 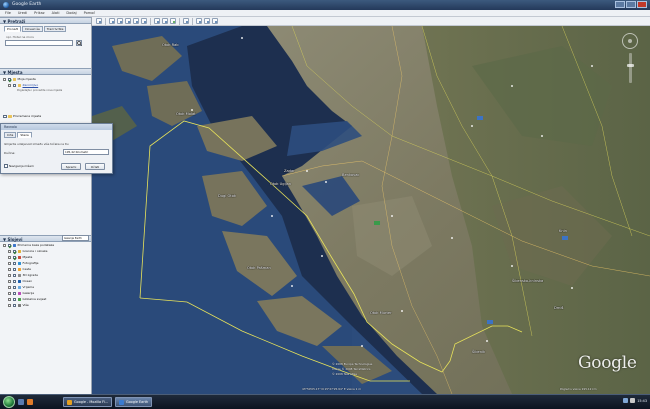 I want to click on start-button, so click(x=9, y=402).